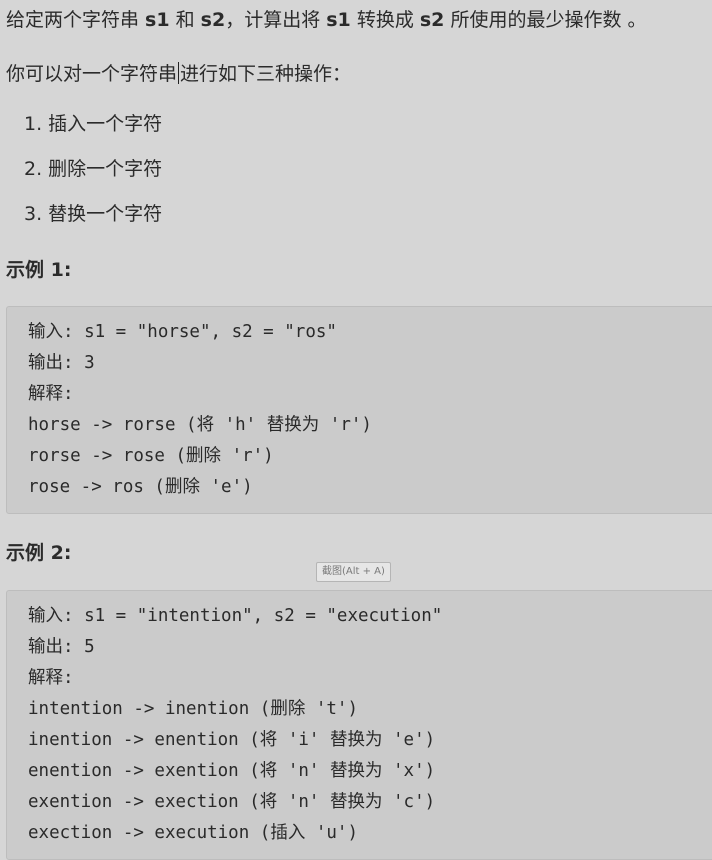 The image size is (712, 860). I want to click on code-line: 输出: 5, so click(61, 647).